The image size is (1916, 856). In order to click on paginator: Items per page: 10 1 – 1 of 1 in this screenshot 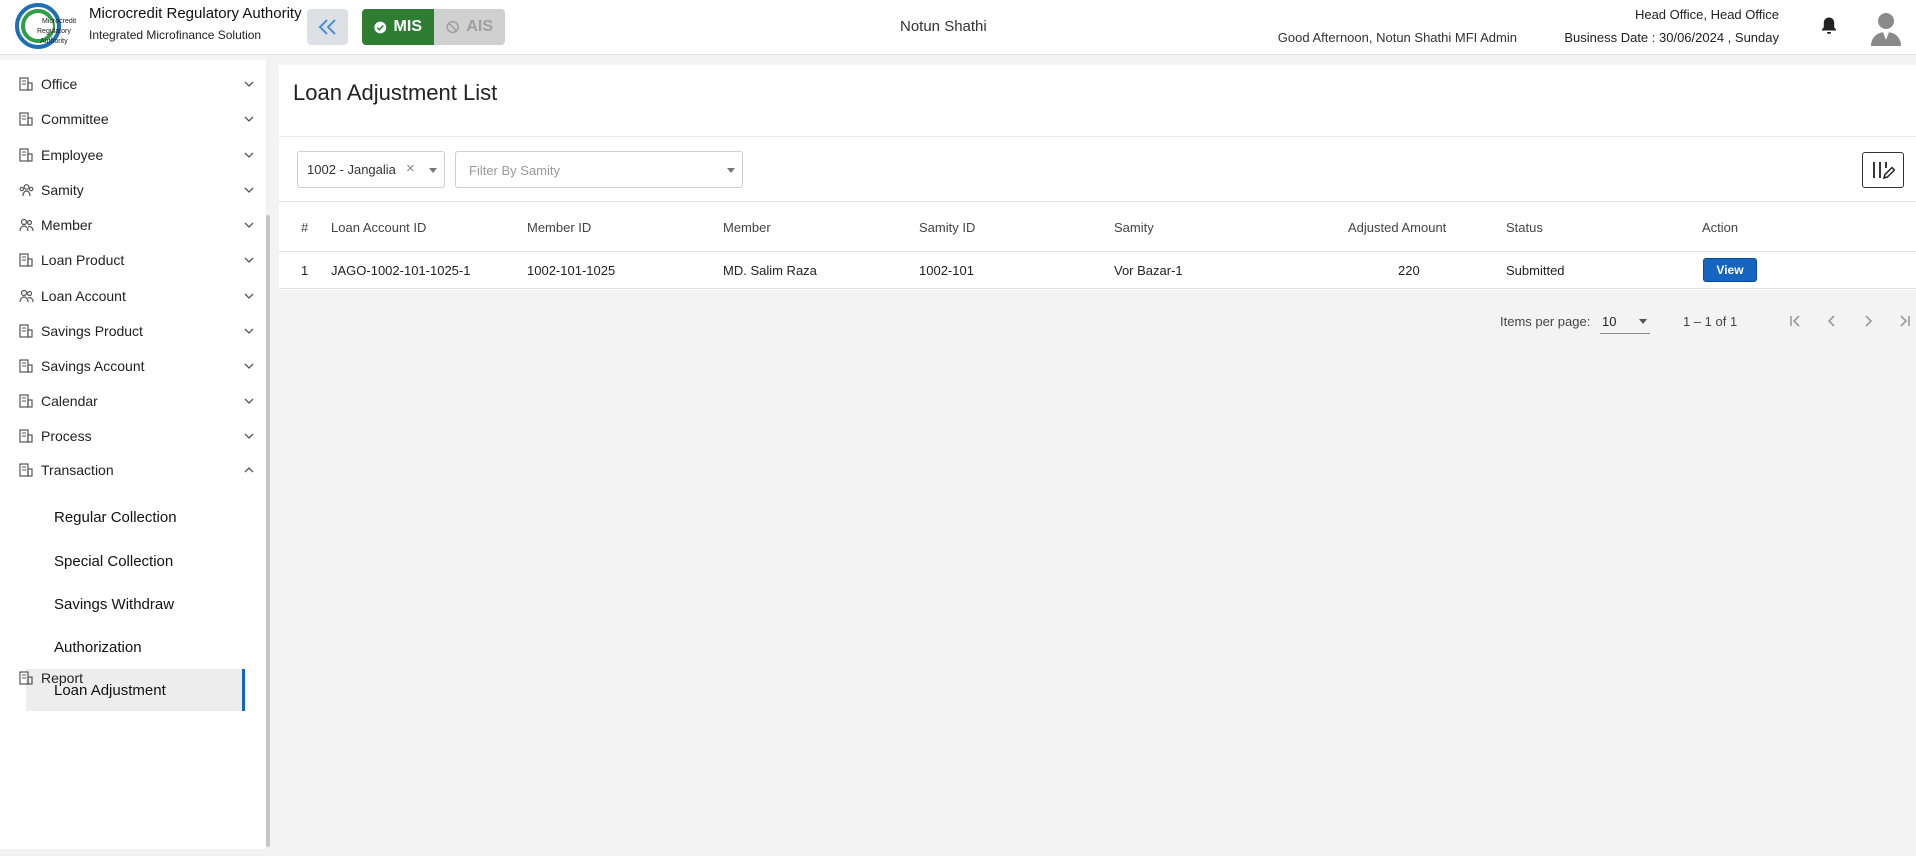, I will do `click(1097, 321)`.